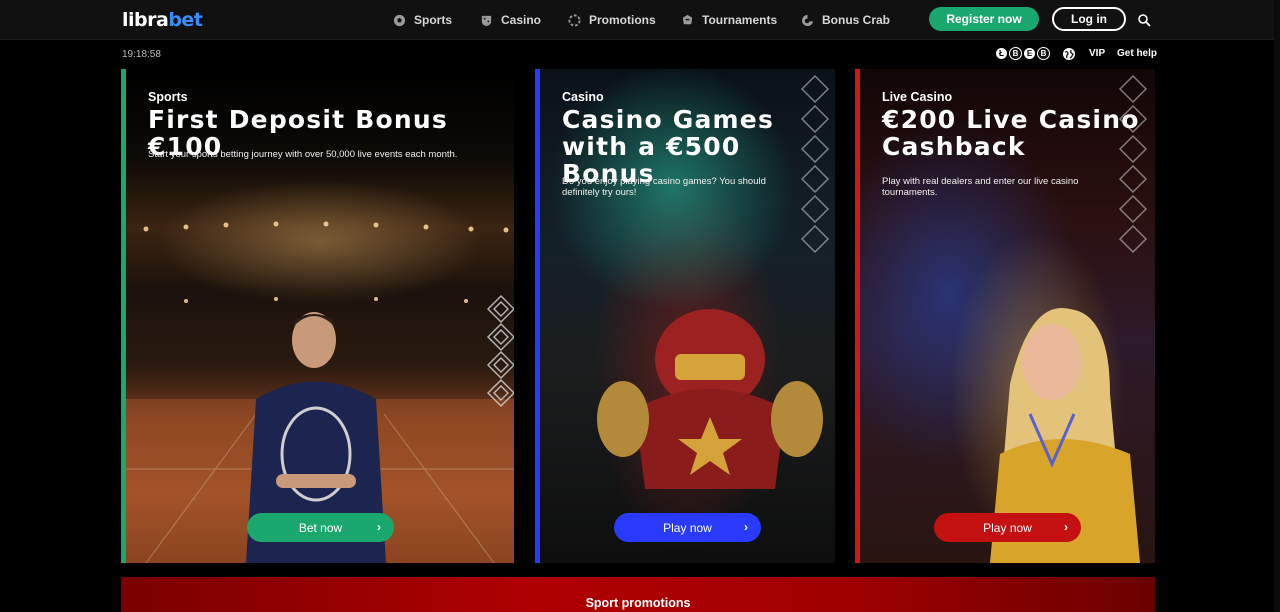 This screenshot has height=612, width=1280. Describe the element at coordinates (984, 19) in the screenshot. I see `register-button: Register now` at that location.